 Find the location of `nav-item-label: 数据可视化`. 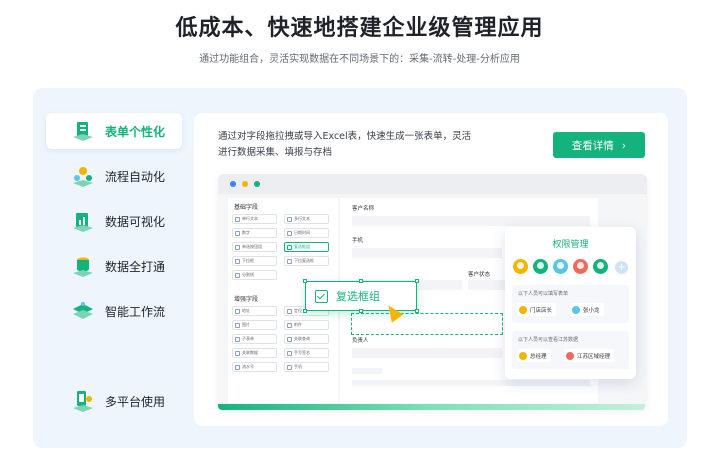

nav-item-label: 数据可视化 is located at coordinates (135, 221).